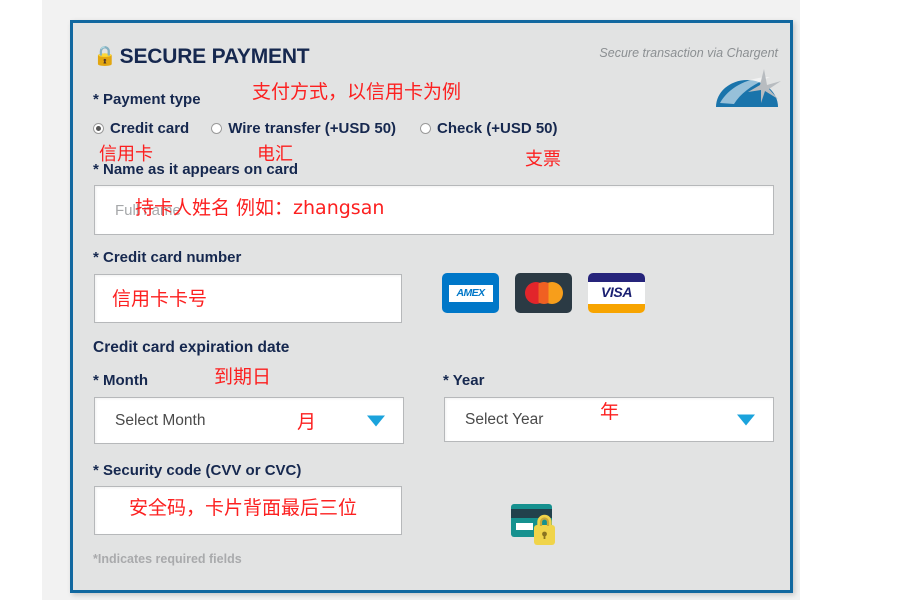 The height and width of the screenshot is (608, 909). Describe the element at coordinates (150, 128) in the screenshot. I see `radio-label-credit-card: Credit card` at that location.